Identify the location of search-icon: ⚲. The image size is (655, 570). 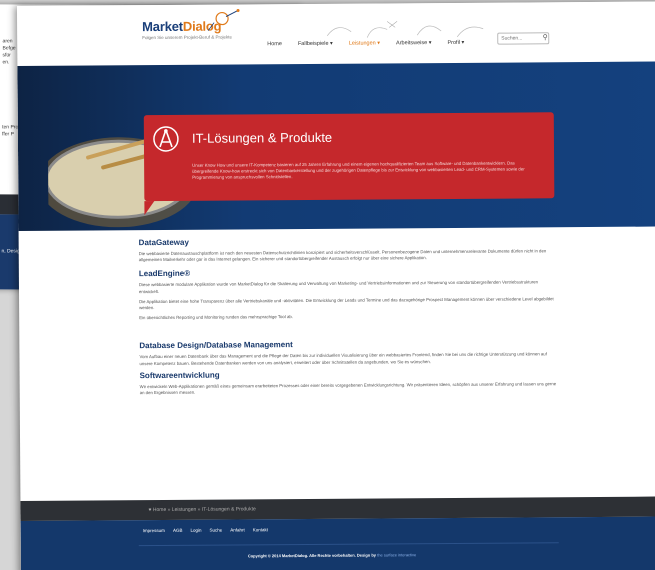
(545, 38).